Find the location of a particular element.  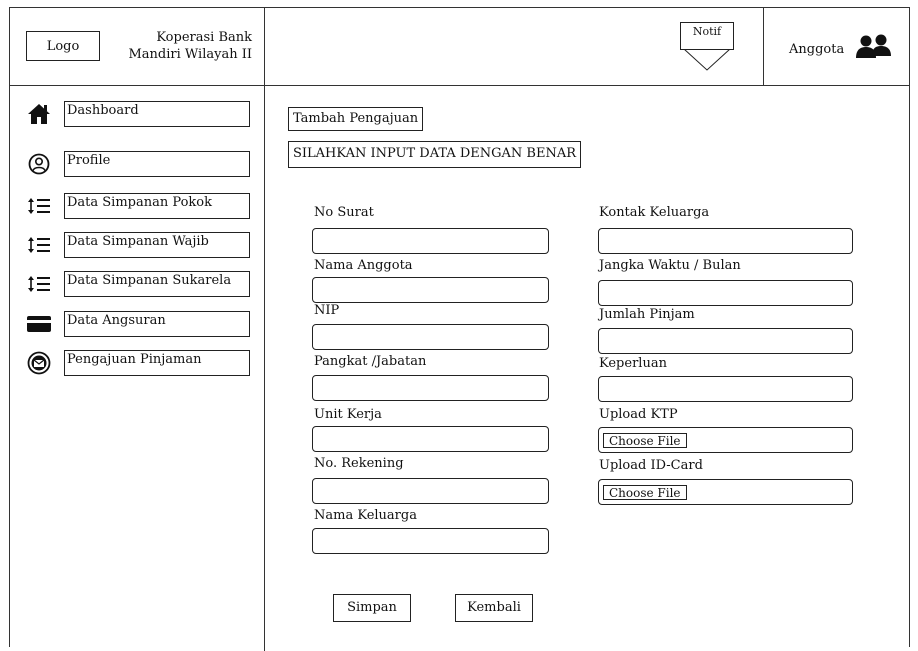

field-label: No Surat is located at coordinates (344, 212).